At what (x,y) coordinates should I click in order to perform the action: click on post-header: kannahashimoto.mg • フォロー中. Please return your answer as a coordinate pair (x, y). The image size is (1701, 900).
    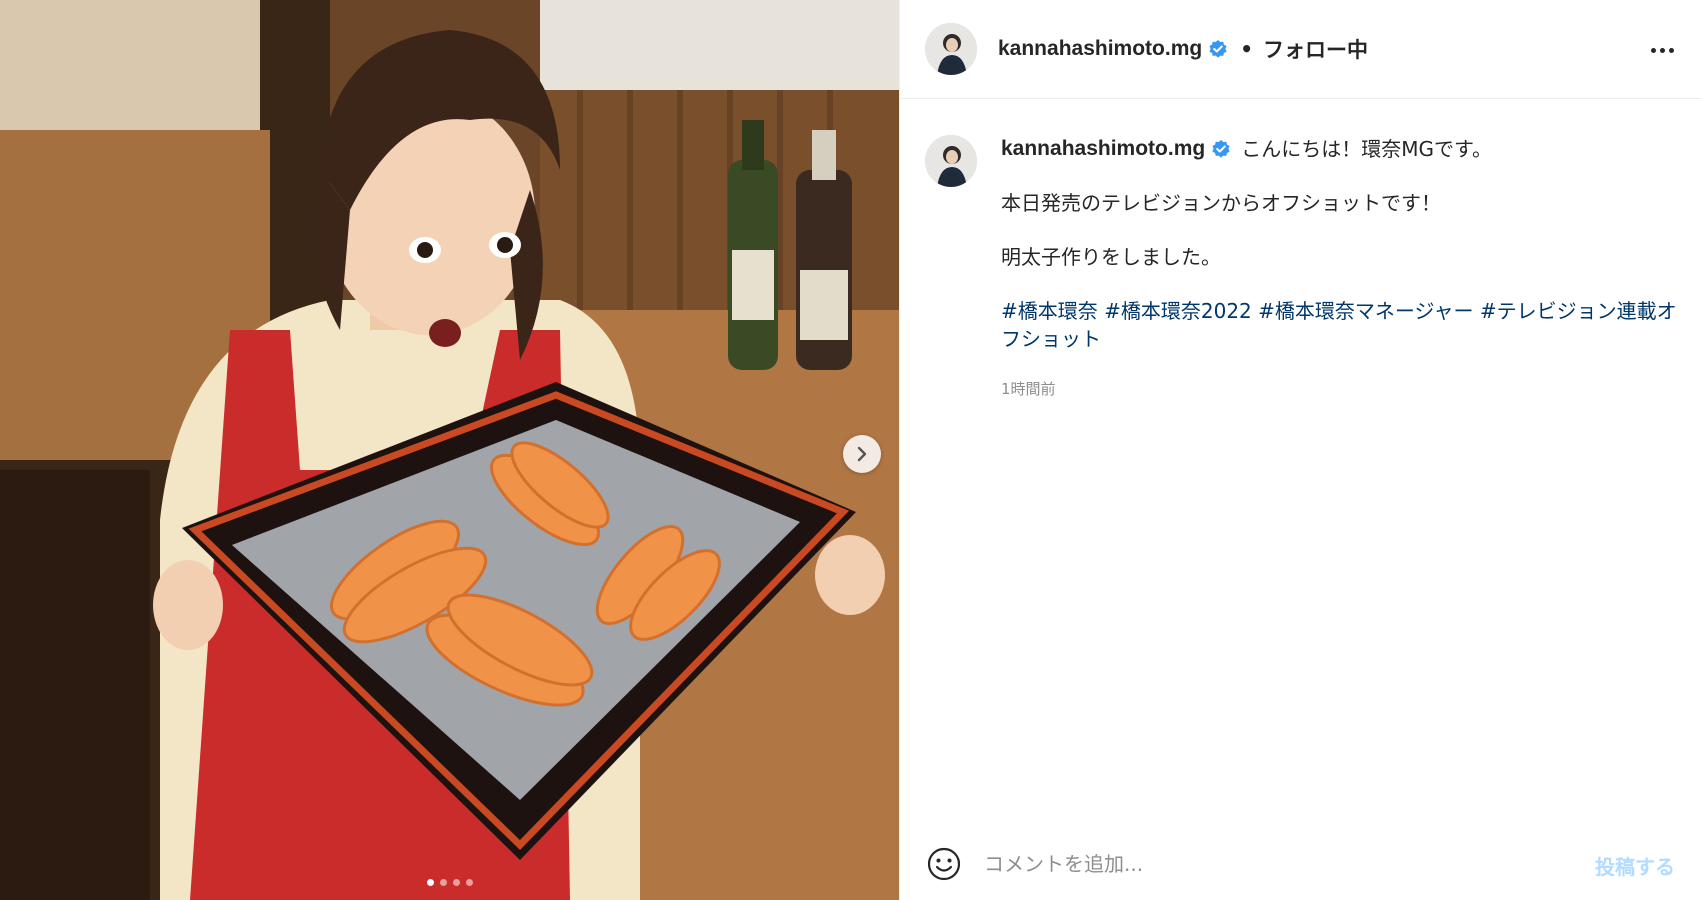
    Looking at the image, I should click on (1300, 49).